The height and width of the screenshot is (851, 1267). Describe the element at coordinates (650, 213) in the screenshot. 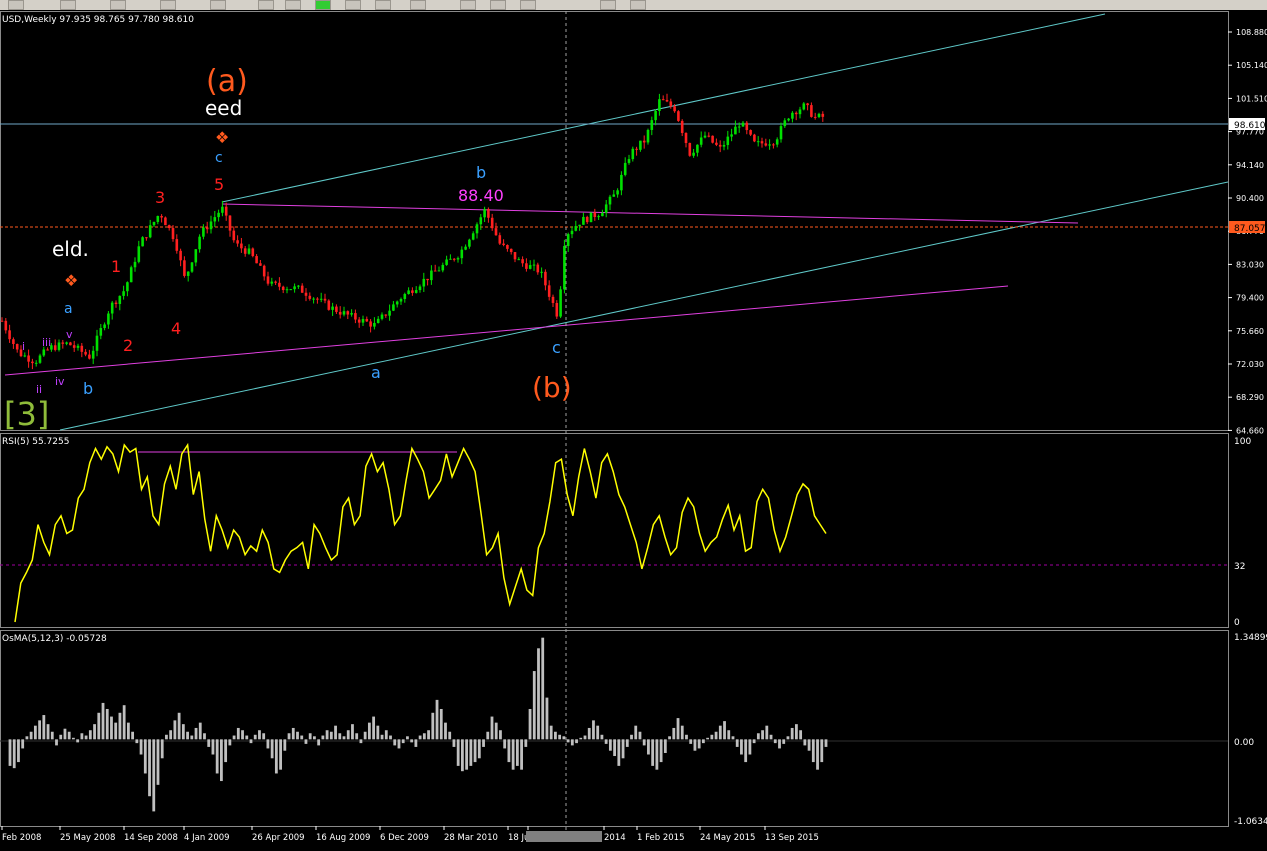

I see `resistance-trendline` at that location.